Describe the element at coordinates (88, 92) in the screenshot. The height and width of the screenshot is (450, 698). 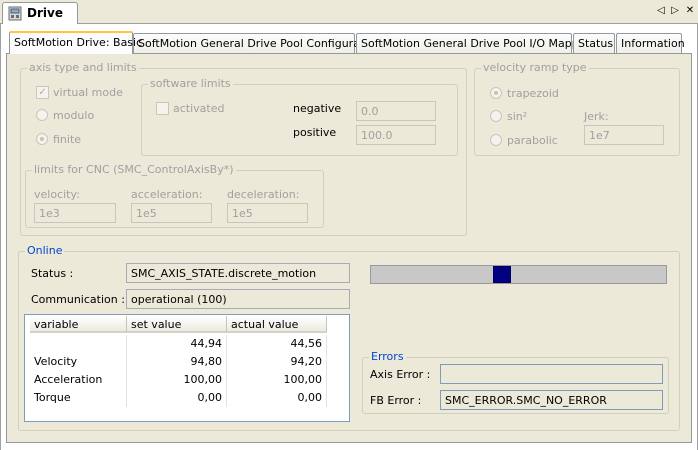
I see `virtual-mode-label: virtual mode` at that location.